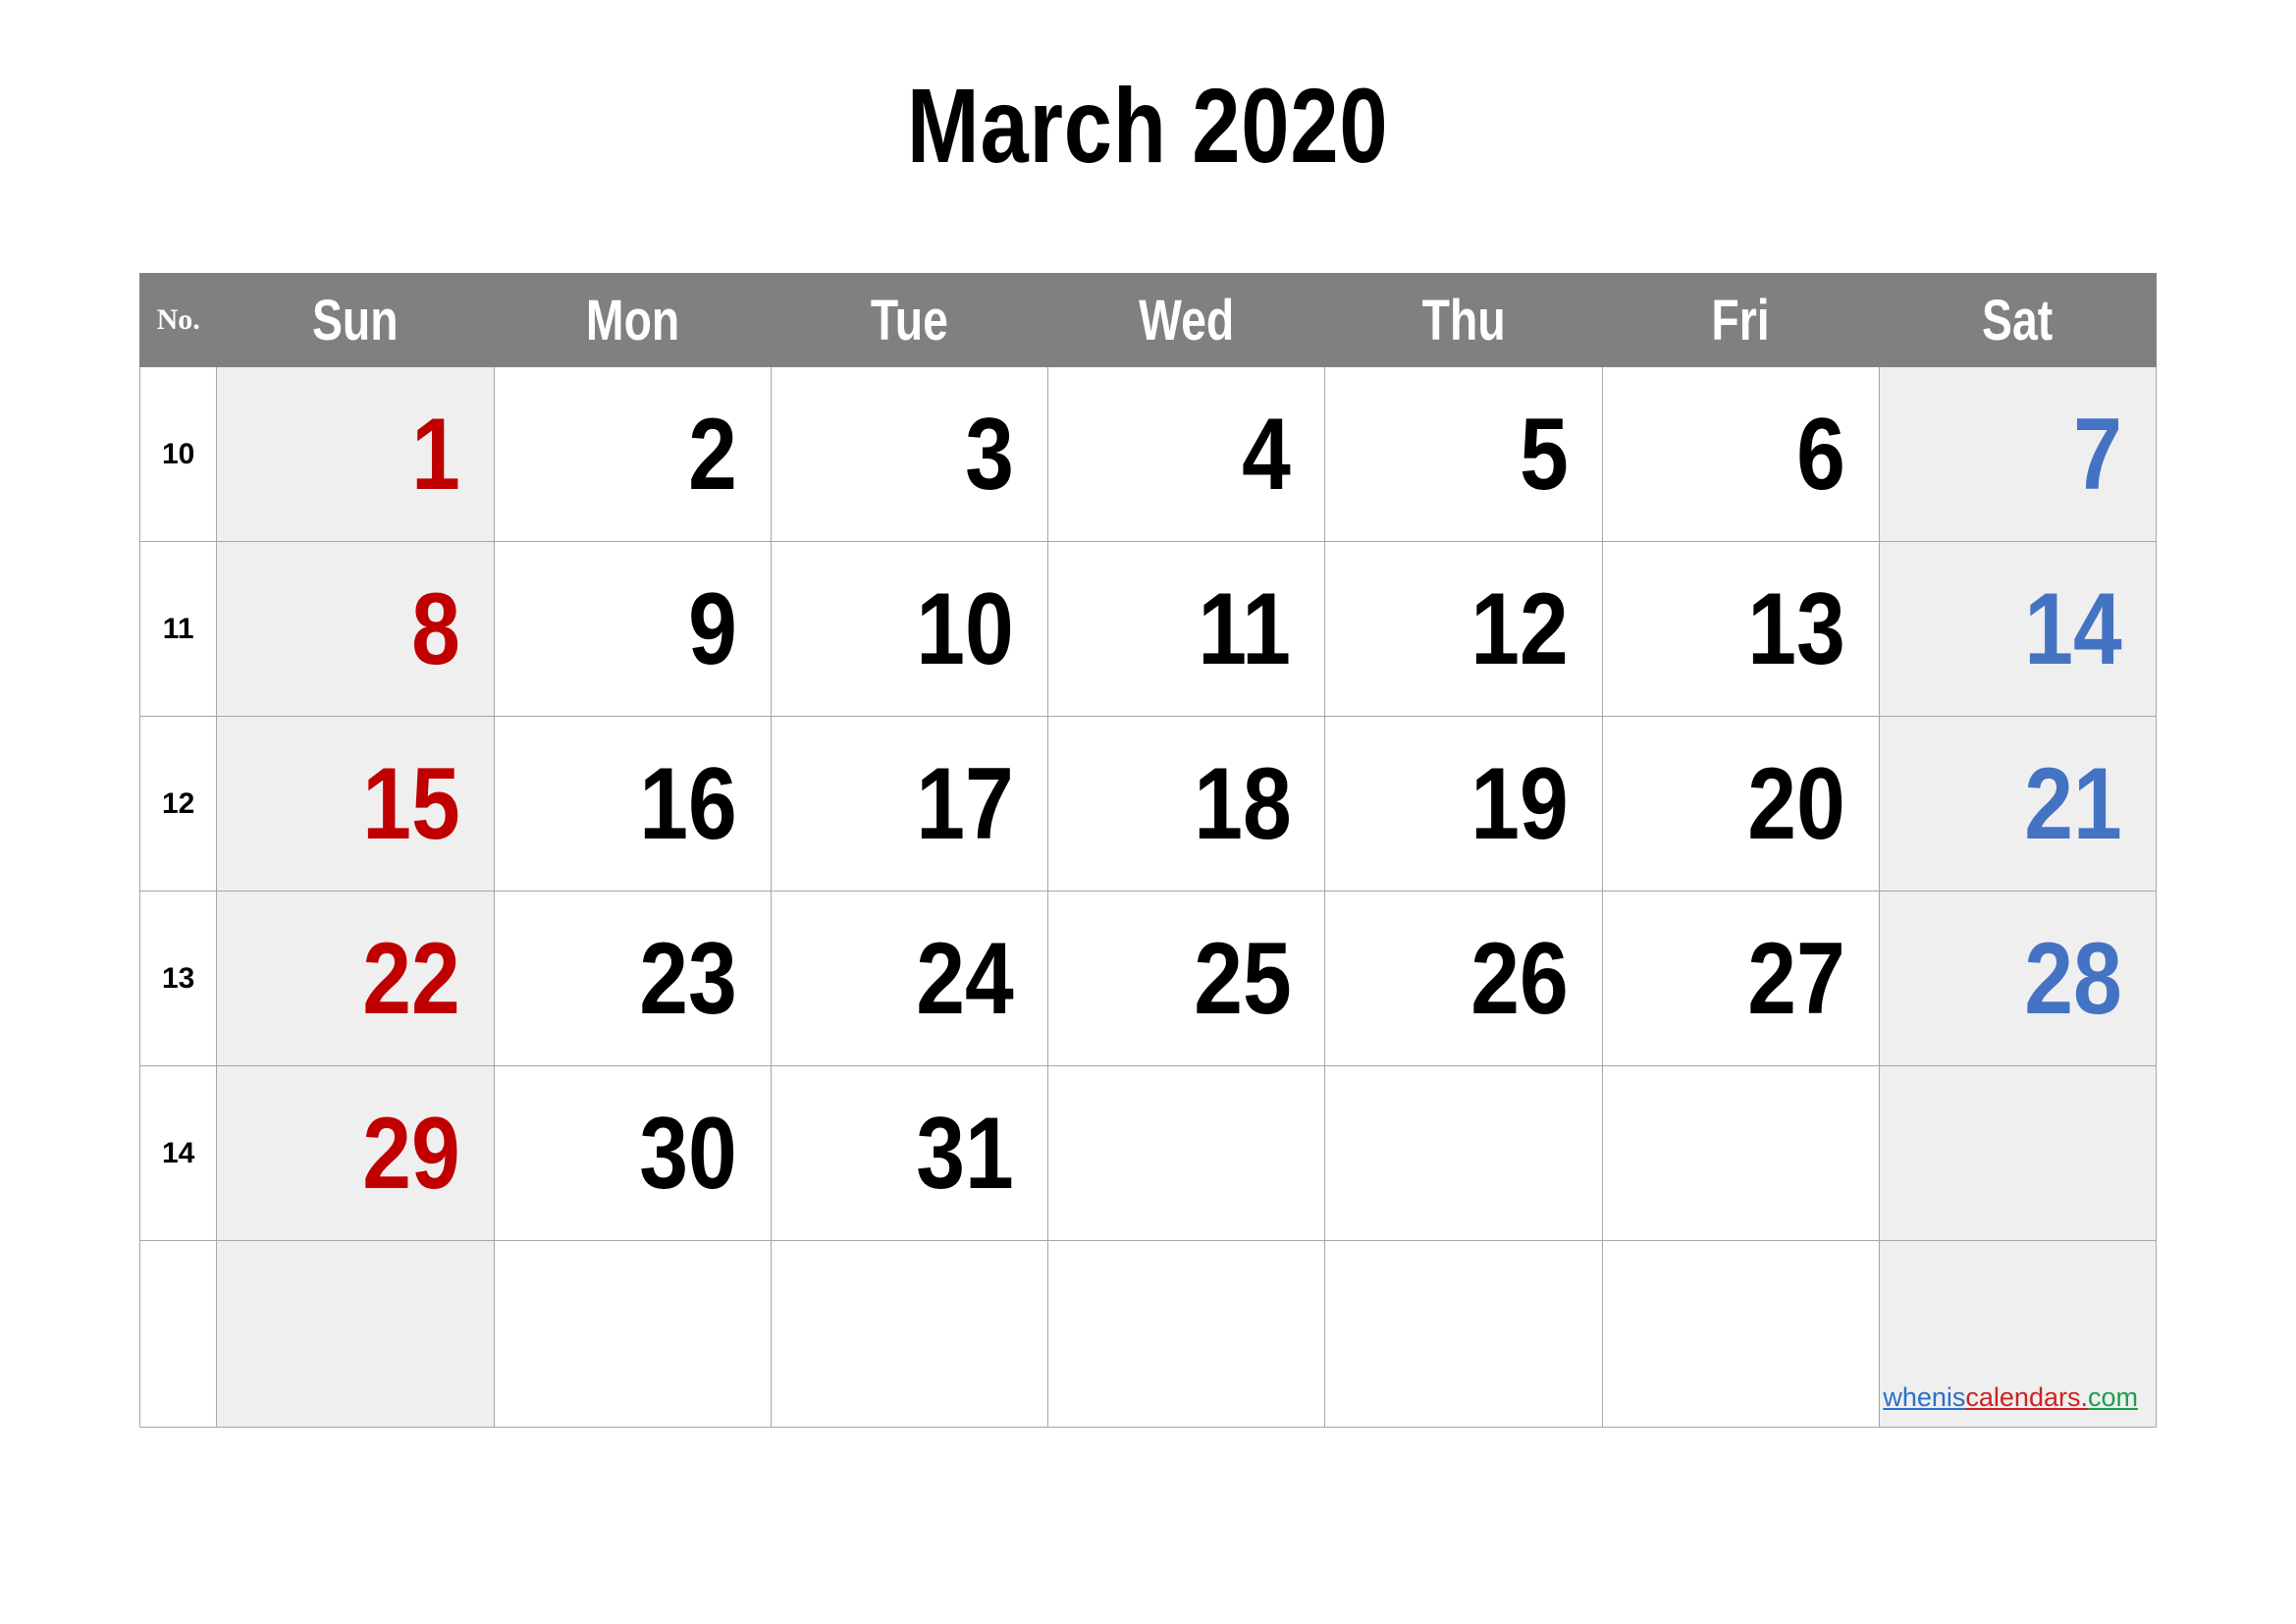 The image size is (2296, 1624). I want to click on calendar-week-row: 13 22 23 24 25 26 27 28, so click(1148, 978).